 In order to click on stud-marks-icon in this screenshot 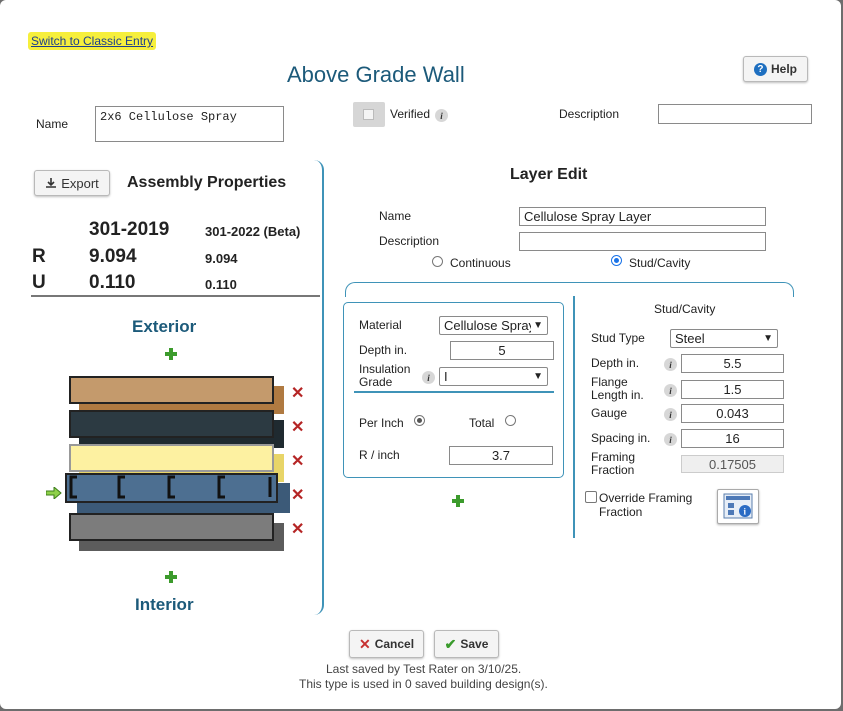, I will do `click(170, 487)`.